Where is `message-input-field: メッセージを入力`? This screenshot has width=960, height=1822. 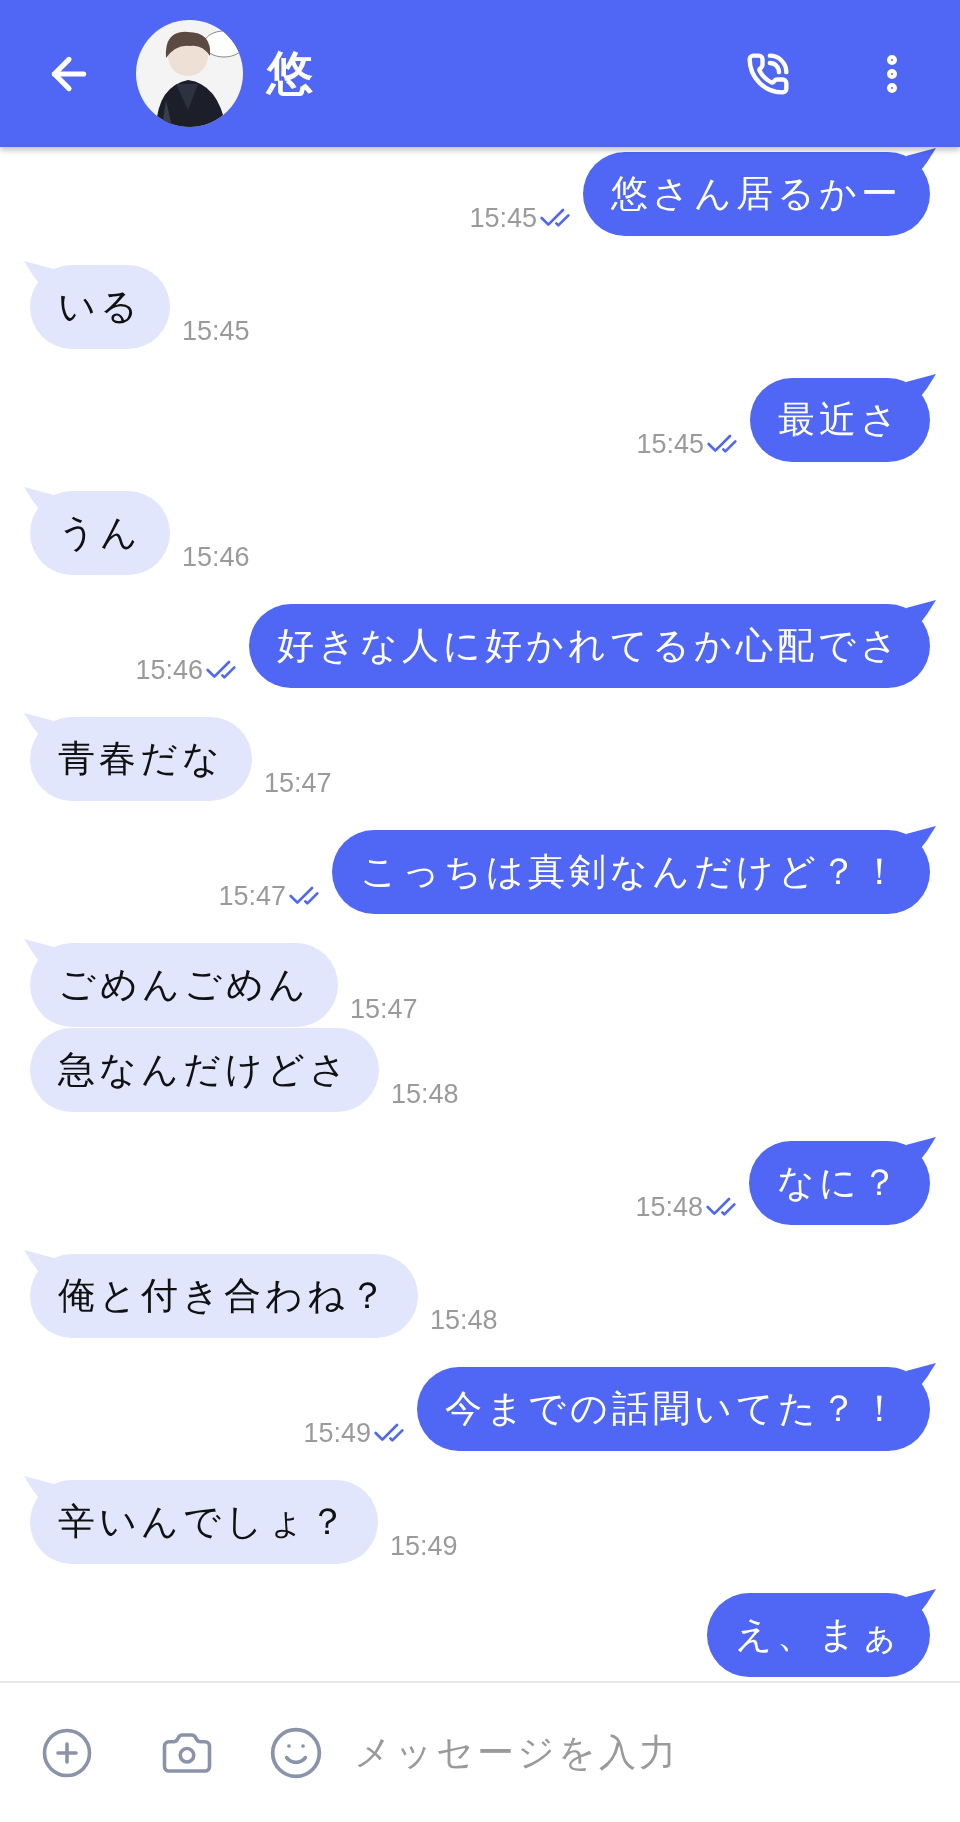 message-input-field: メッセージを入力 is located at coordinates (656, 1752).